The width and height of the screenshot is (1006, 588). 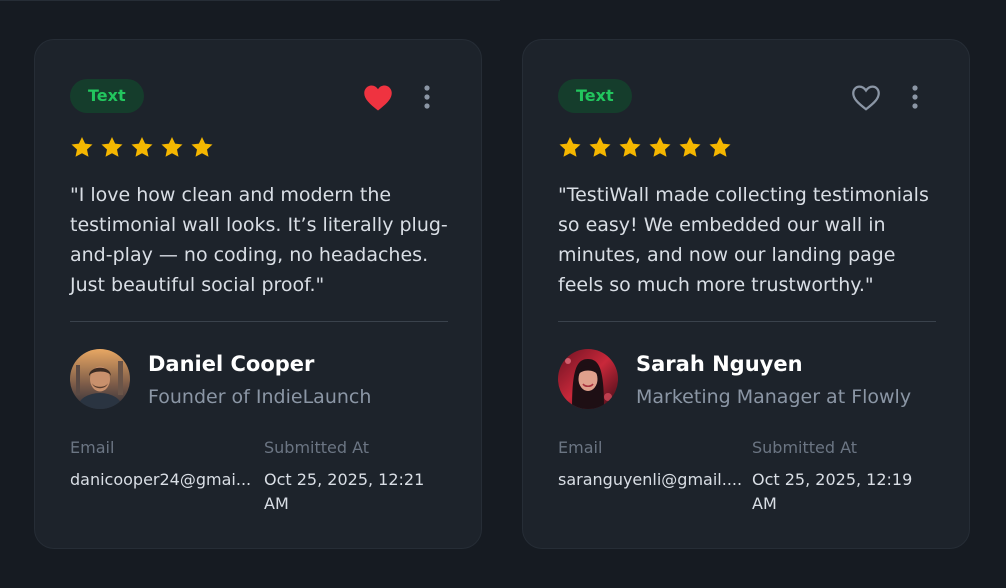 I want to click on author-role: Marketing Manager at Flowly, so click(x=774, y=397).